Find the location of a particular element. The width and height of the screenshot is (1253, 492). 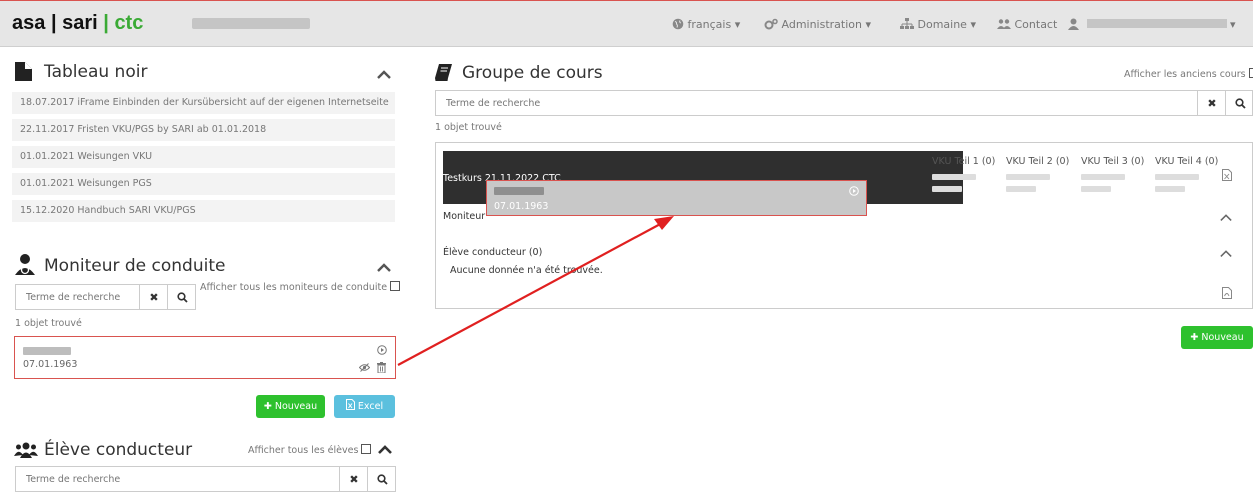

moniteur-excel-label: Excel is located at coordinates (370, 406).